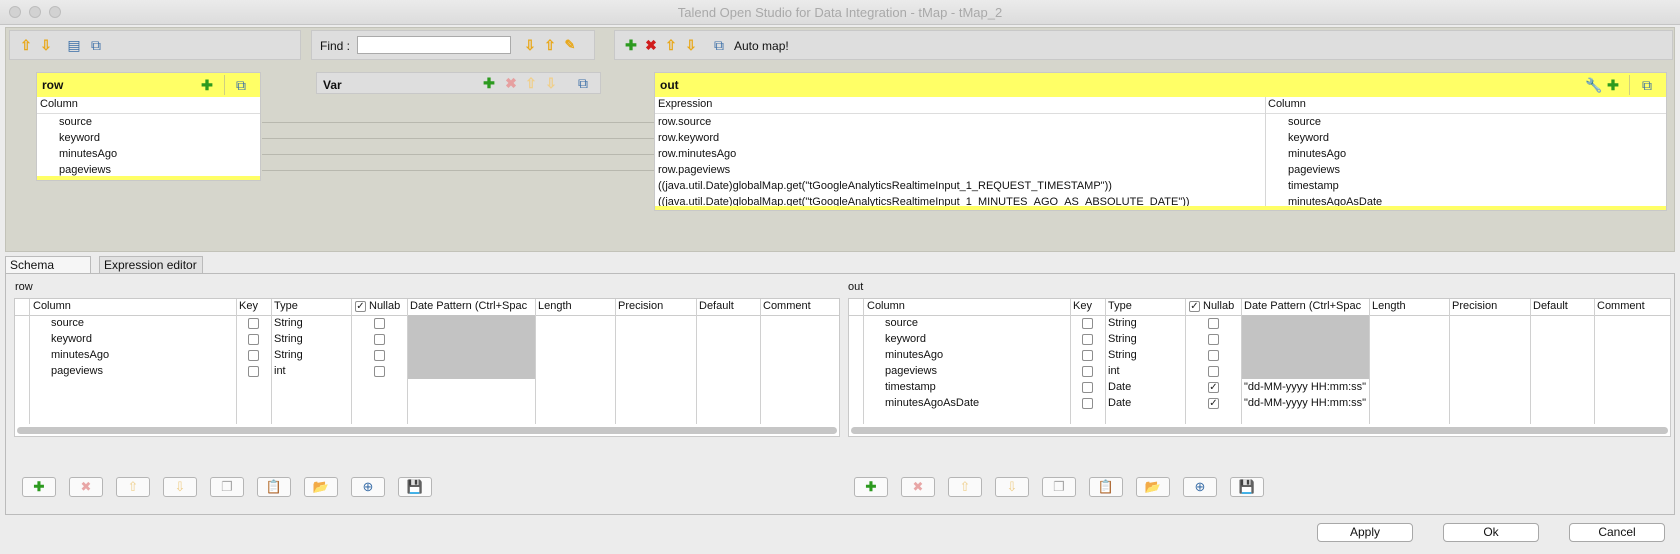 The image size is (1680, 554). I want to click on remove-output-icon: ✖, so click(651, 45).